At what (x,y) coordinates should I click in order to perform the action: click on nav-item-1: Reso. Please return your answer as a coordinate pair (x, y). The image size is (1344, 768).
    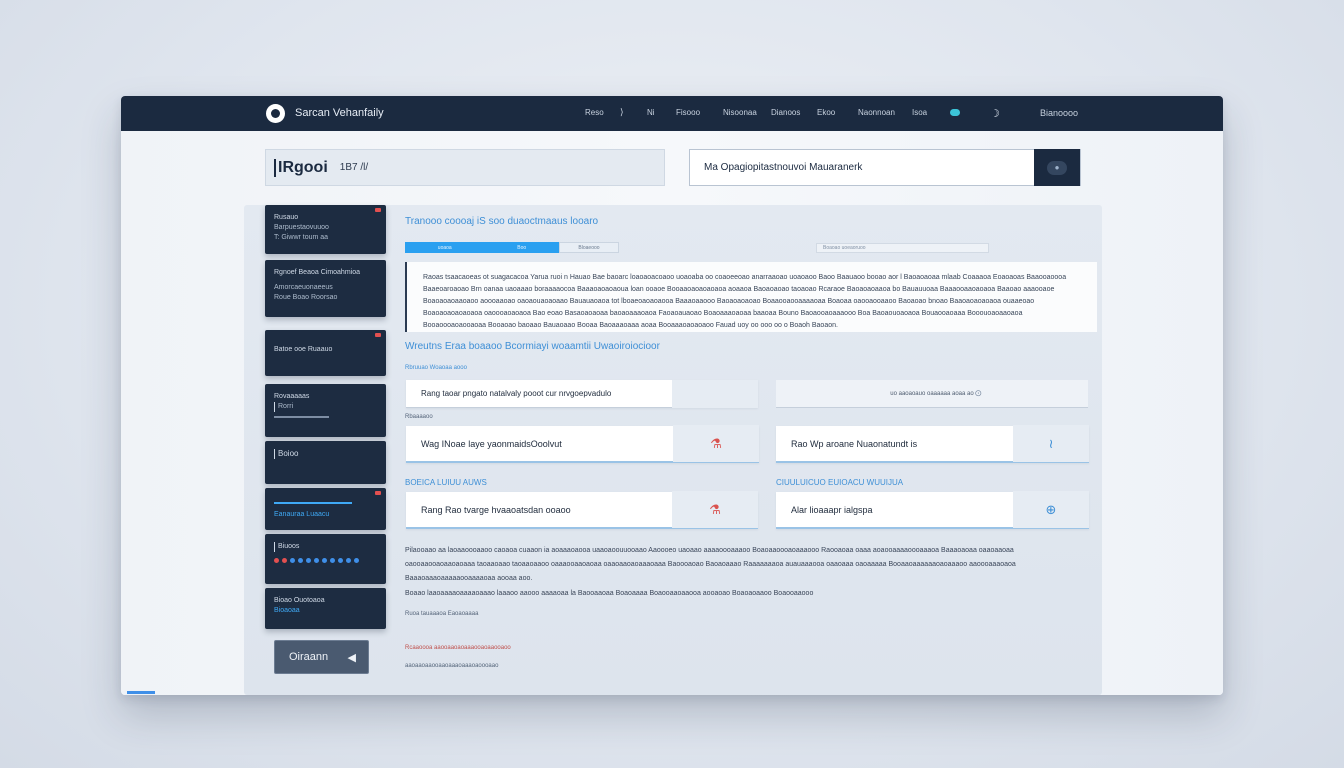
    Looking at the image, I should click on (594, 112).